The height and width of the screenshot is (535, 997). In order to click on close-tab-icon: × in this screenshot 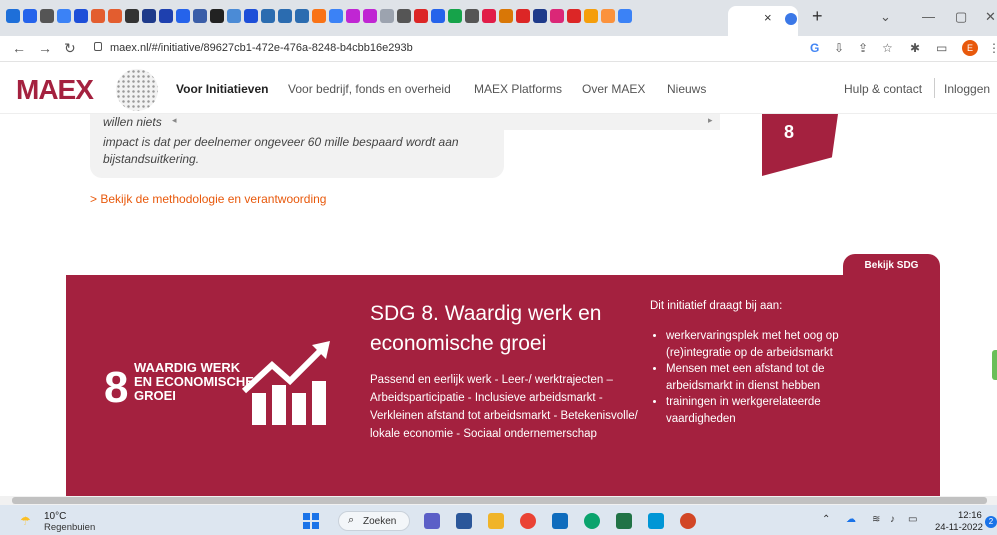, I will do `click(768, 17)`.